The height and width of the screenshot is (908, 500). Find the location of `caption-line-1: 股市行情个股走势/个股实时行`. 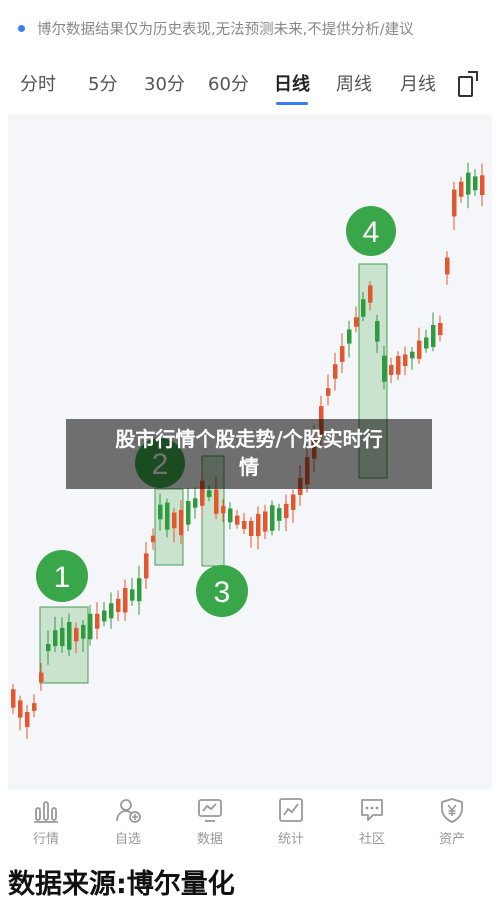

caption-line-1: 股市行情个股走势/个股实时行 is located at coordinates (249, 439).